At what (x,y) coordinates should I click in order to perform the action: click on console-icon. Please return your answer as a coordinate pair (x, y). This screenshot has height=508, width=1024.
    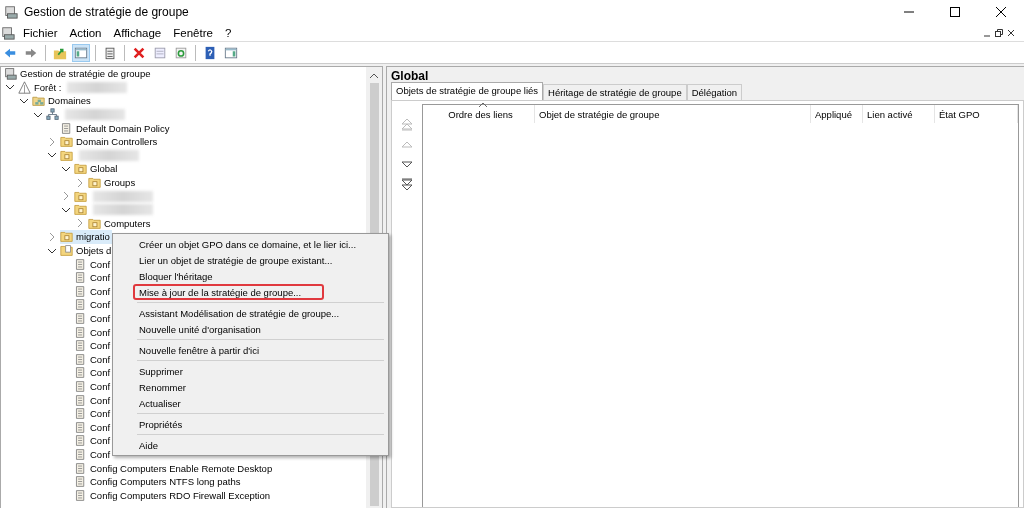
    Looking at the image, I should click on (10, 74).